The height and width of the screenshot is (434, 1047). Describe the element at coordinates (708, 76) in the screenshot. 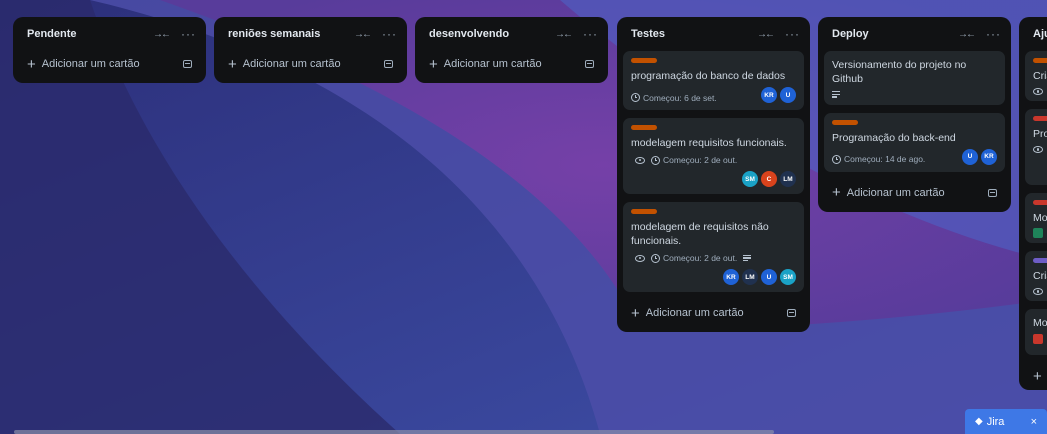

I see `card-title: programação do banco de dados` at that location.